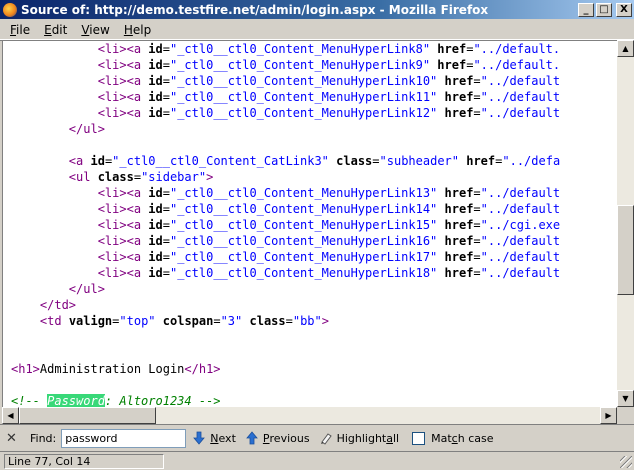 This screenshot has width=634, height=470. Describe the element at coordinates (252, 438) in the screenshot. I see `arrow-up-icon` at that location.